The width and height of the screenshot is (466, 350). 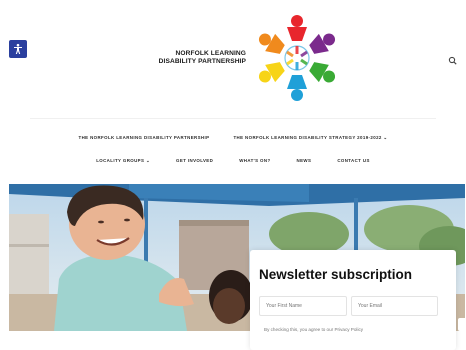 I want to click on side-widget-tab, so click(x=462, y=324).